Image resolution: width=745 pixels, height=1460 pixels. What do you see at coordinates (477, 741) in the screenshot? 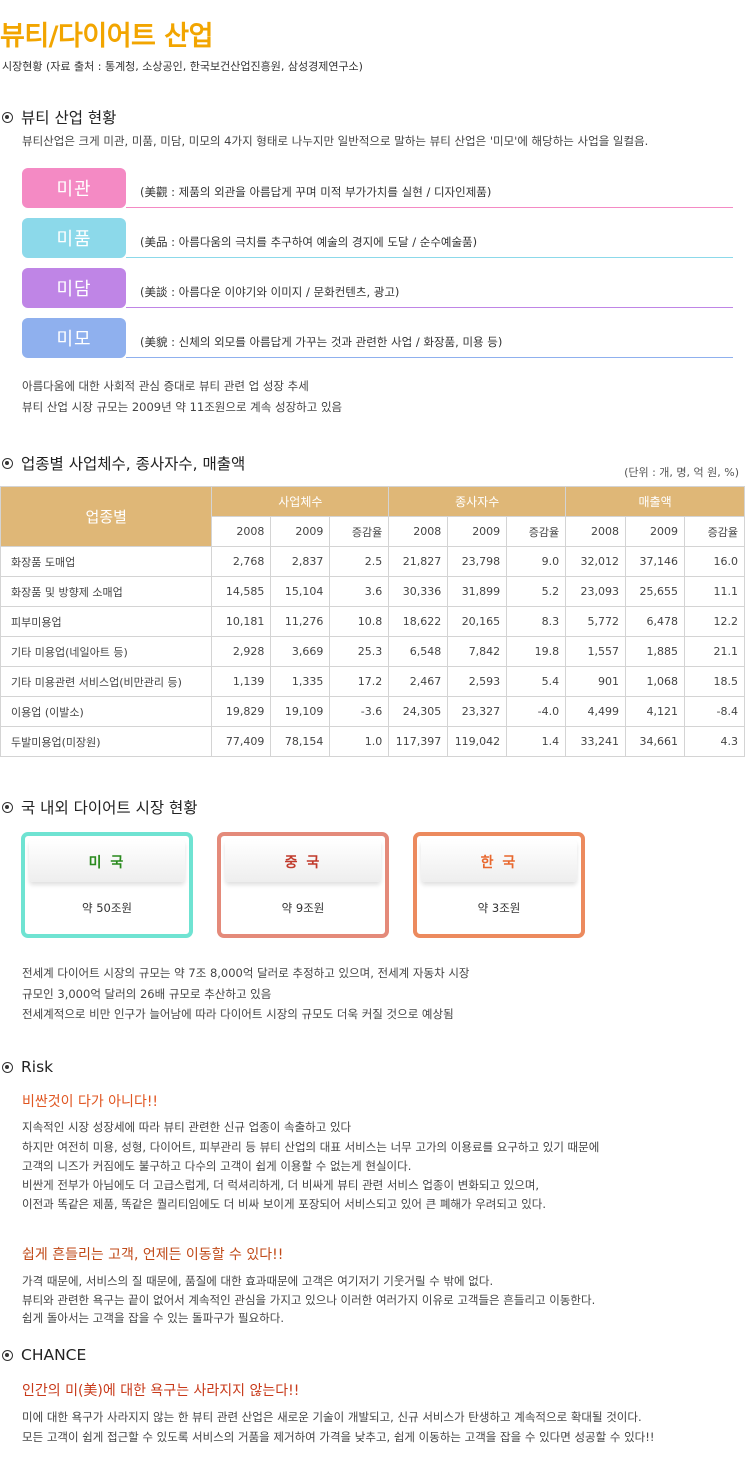
I see `table-cell: 119,042` at bounding box center [477, 741].